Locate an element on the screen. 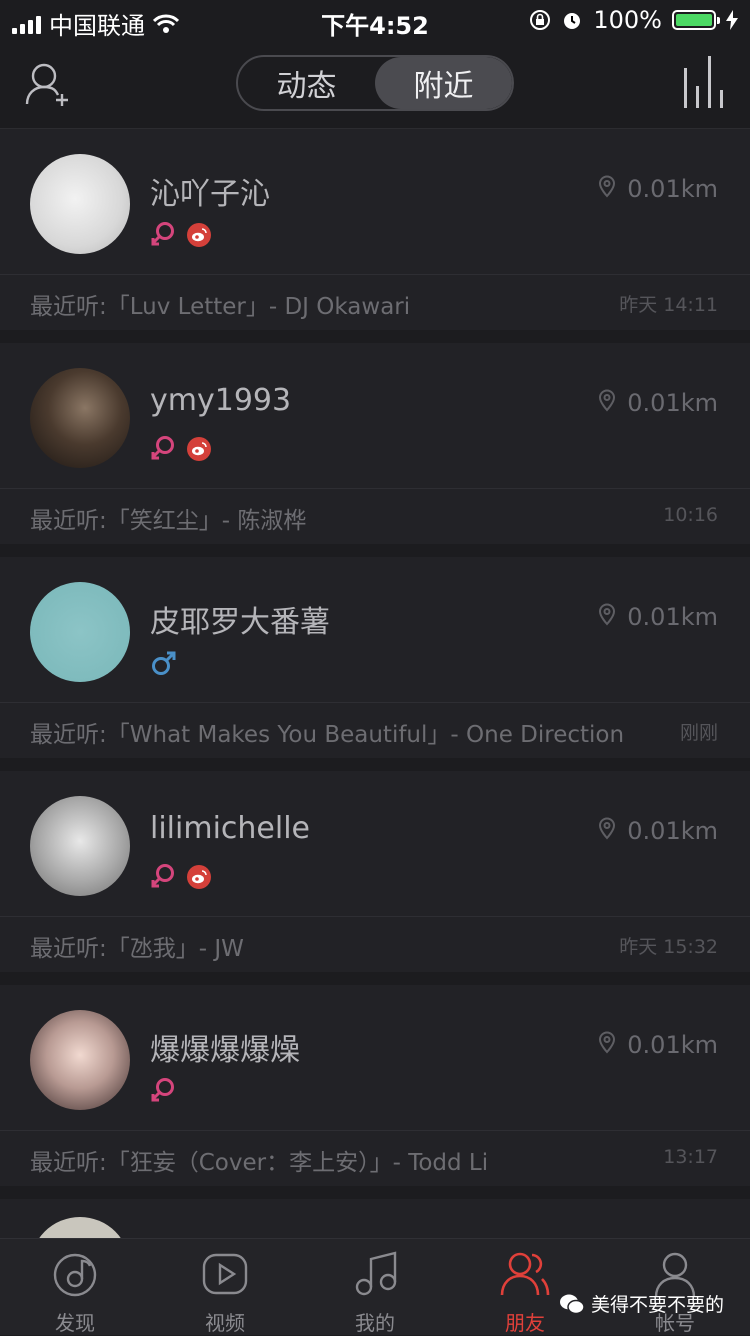 This screenshot has height=1336, width=750. user-card-header: lilimichelle 0.01km is located at coordinates (375, 844).